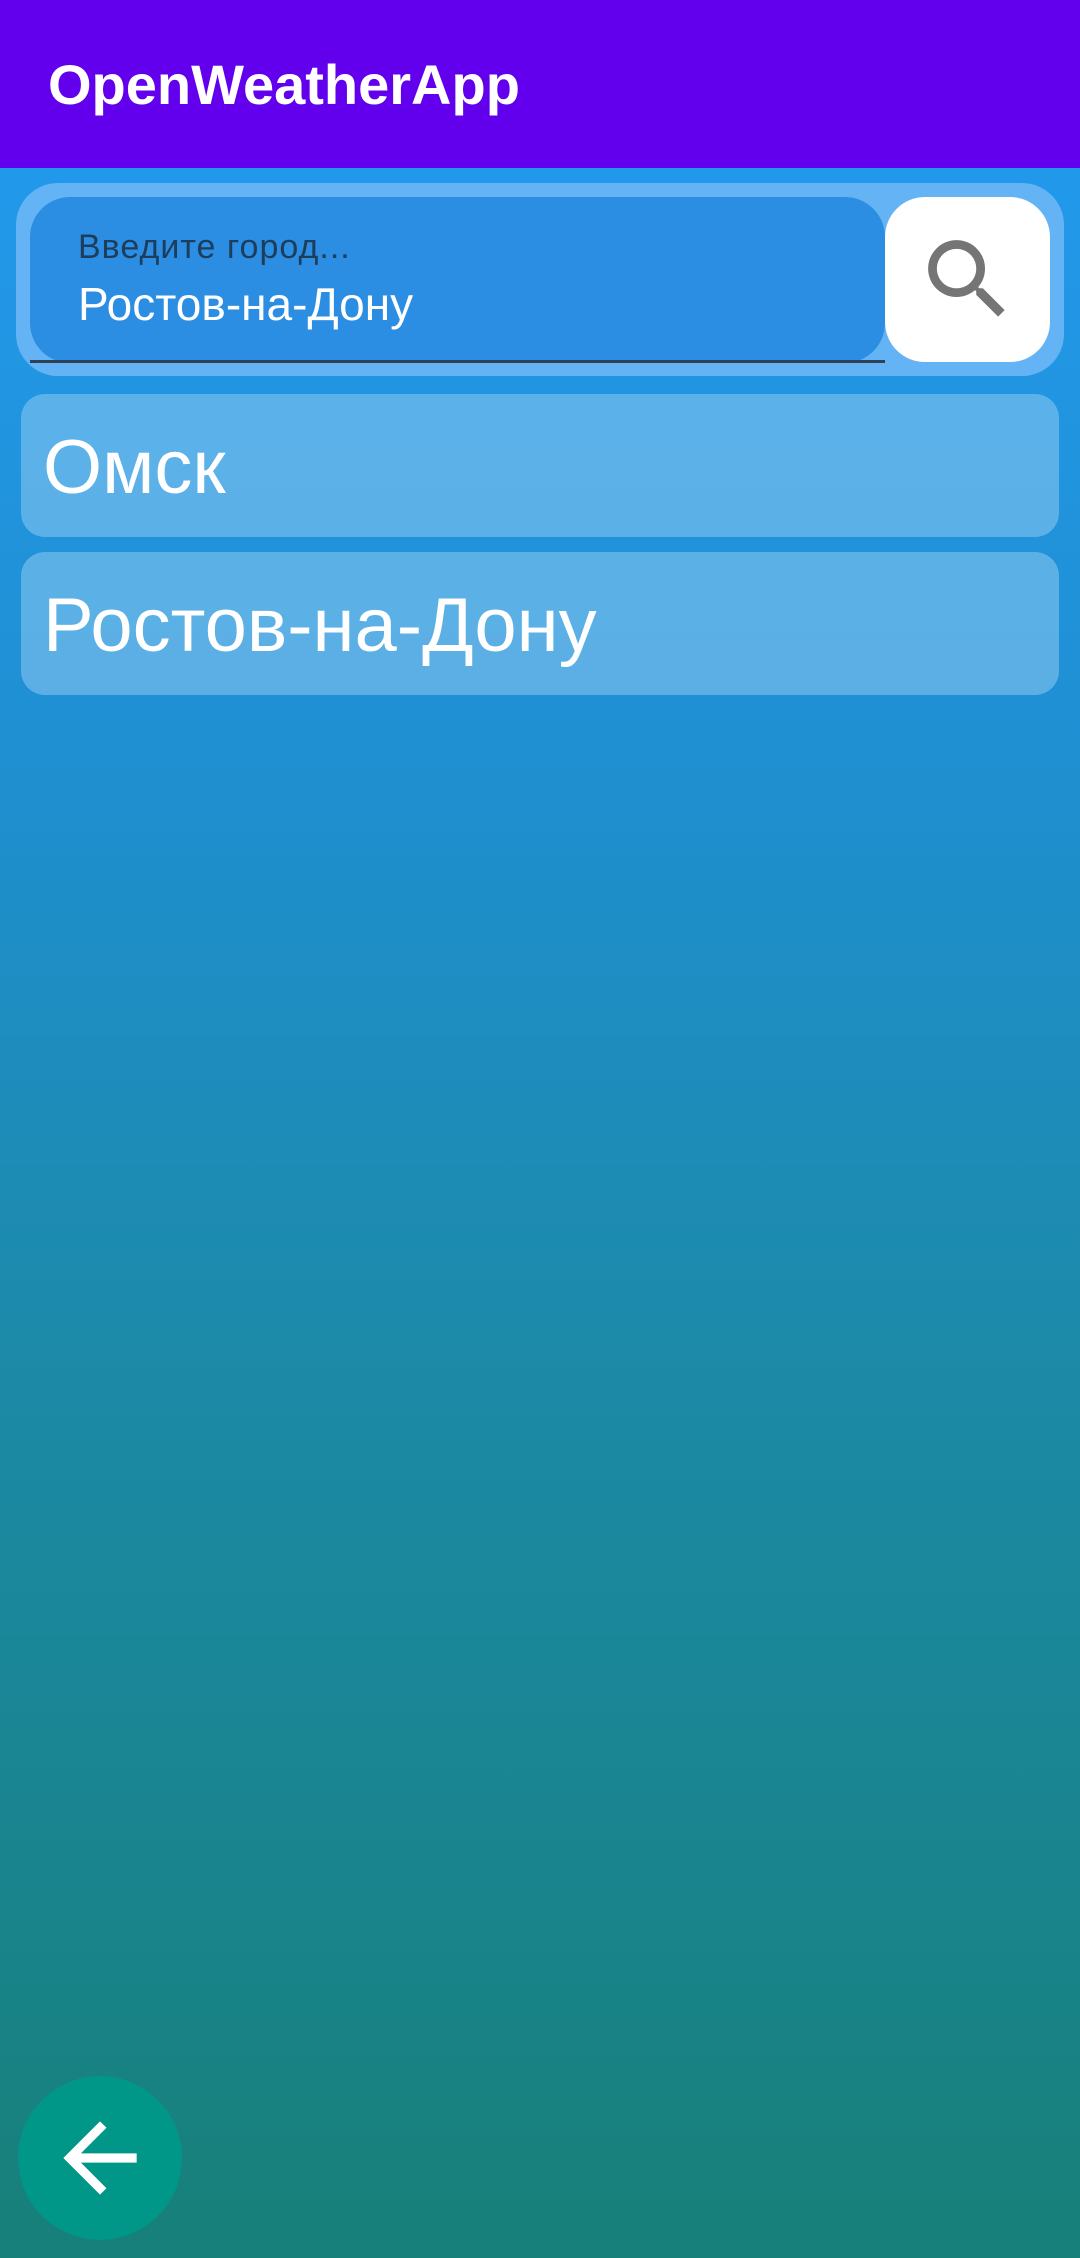 The image size is (1080, 2258). Describe the element at coordinates (284, 84) in the screenshot. I see `app-title: OpenWeatherApp` at that location.